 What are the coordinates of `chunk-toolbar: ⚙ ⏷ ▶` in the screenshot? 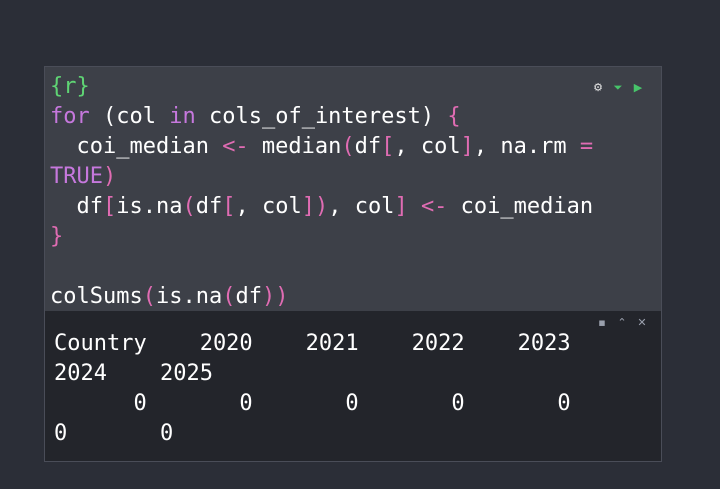 It's located at (618, 88).